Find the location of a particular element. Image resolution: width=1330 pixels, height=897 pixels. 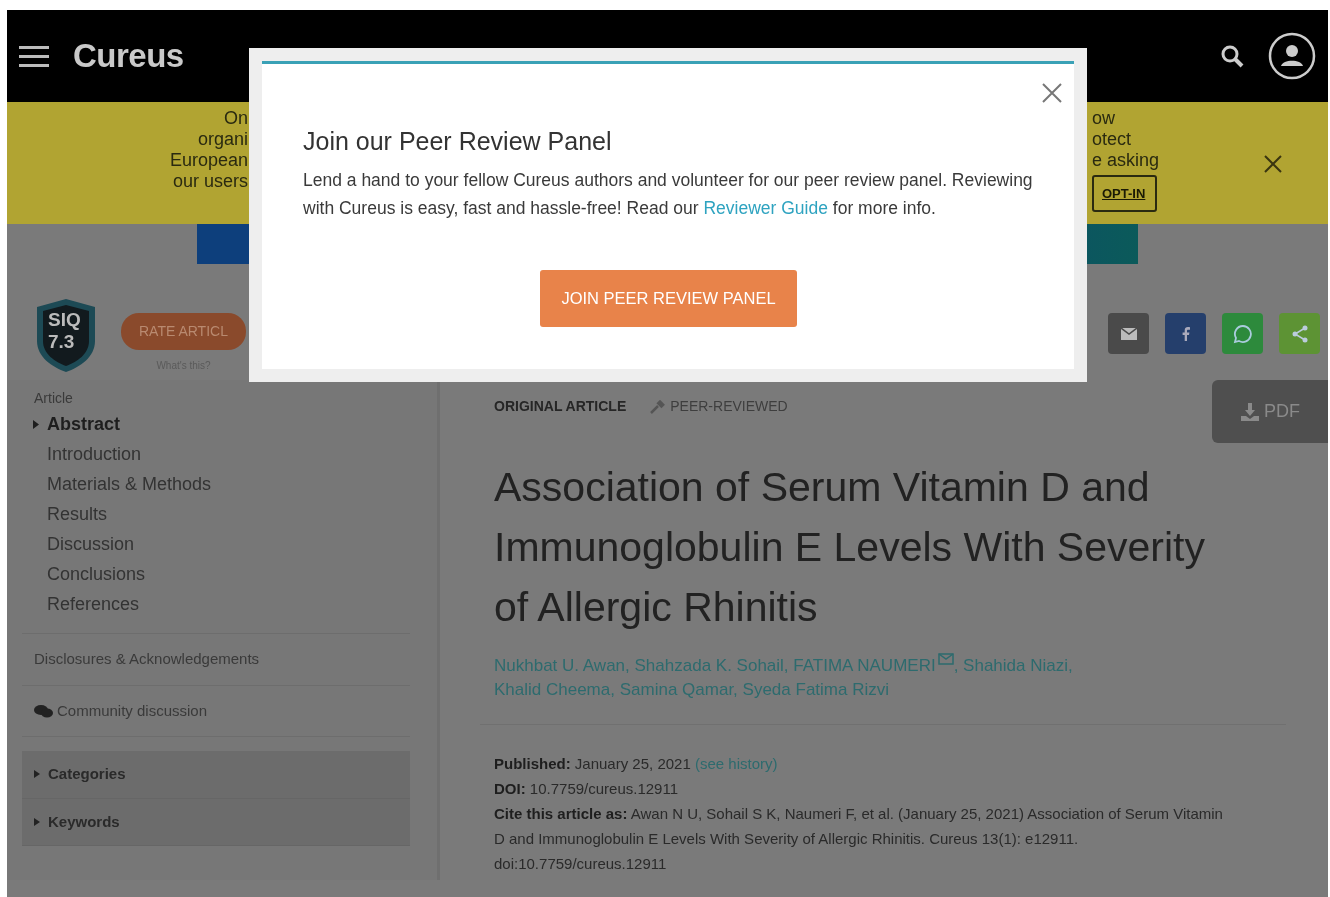

whatsapp-share-button is located at coordinates (1242, 333).